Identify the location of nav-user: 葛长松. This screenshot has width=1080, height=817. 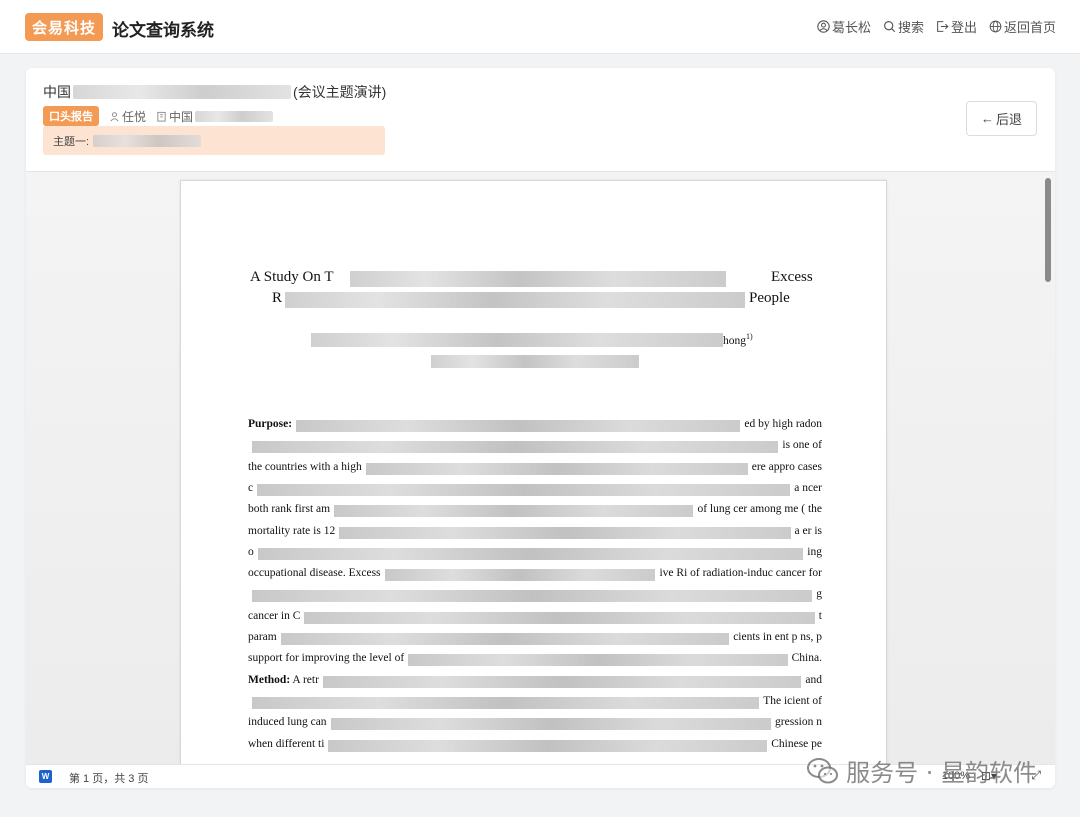
(844, 26).